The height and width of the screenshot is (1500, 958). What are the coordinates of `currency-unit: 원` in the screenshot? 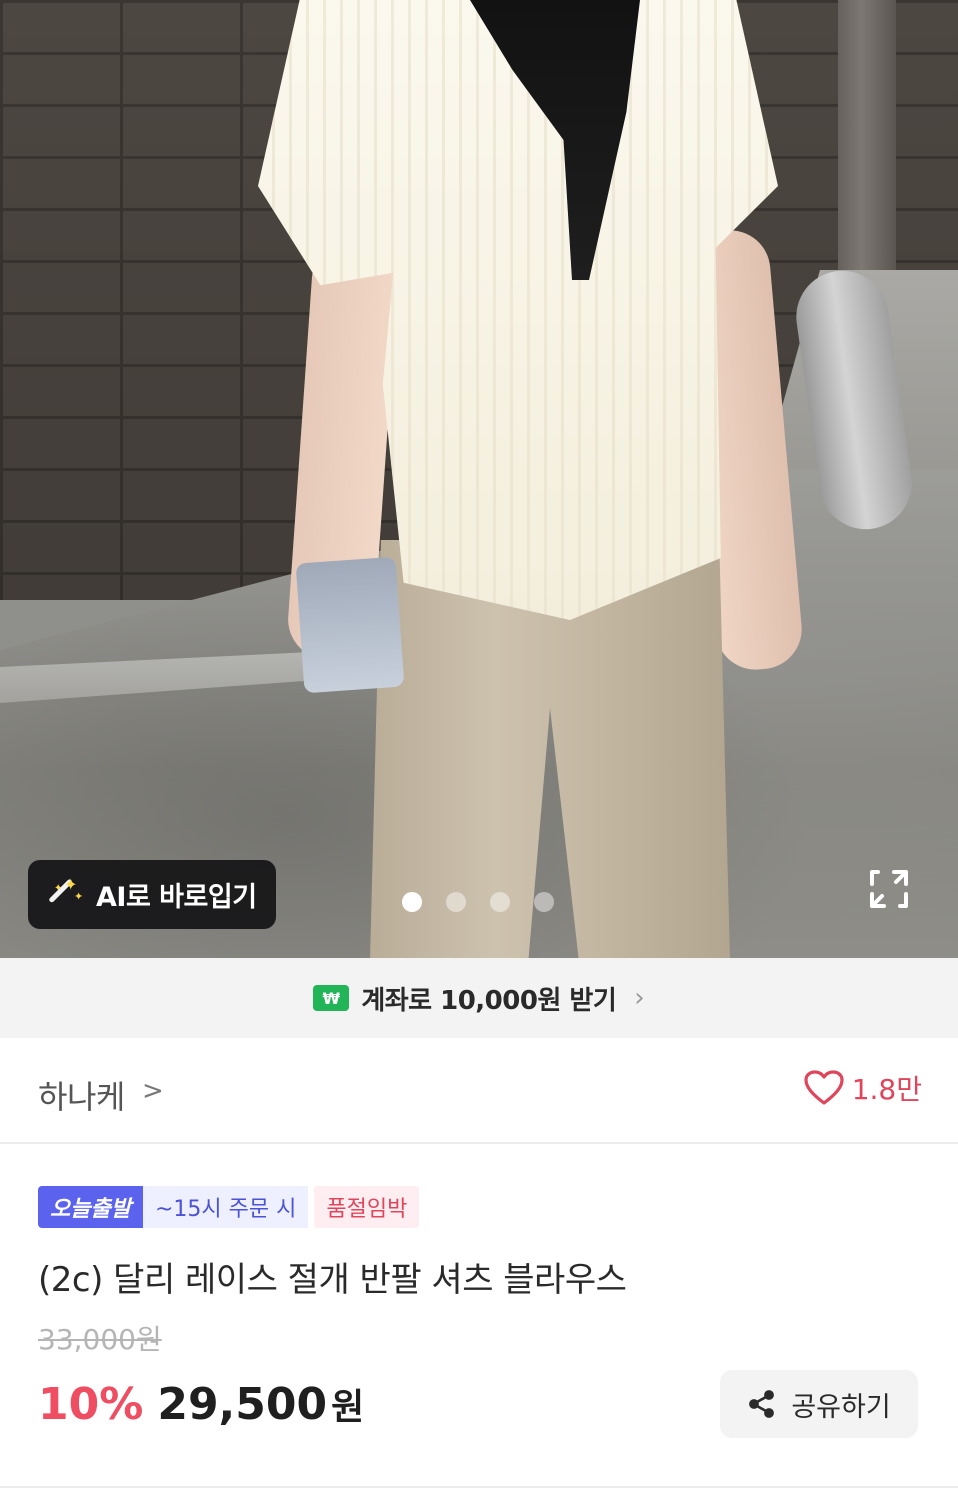 It's located at (348, 1407).